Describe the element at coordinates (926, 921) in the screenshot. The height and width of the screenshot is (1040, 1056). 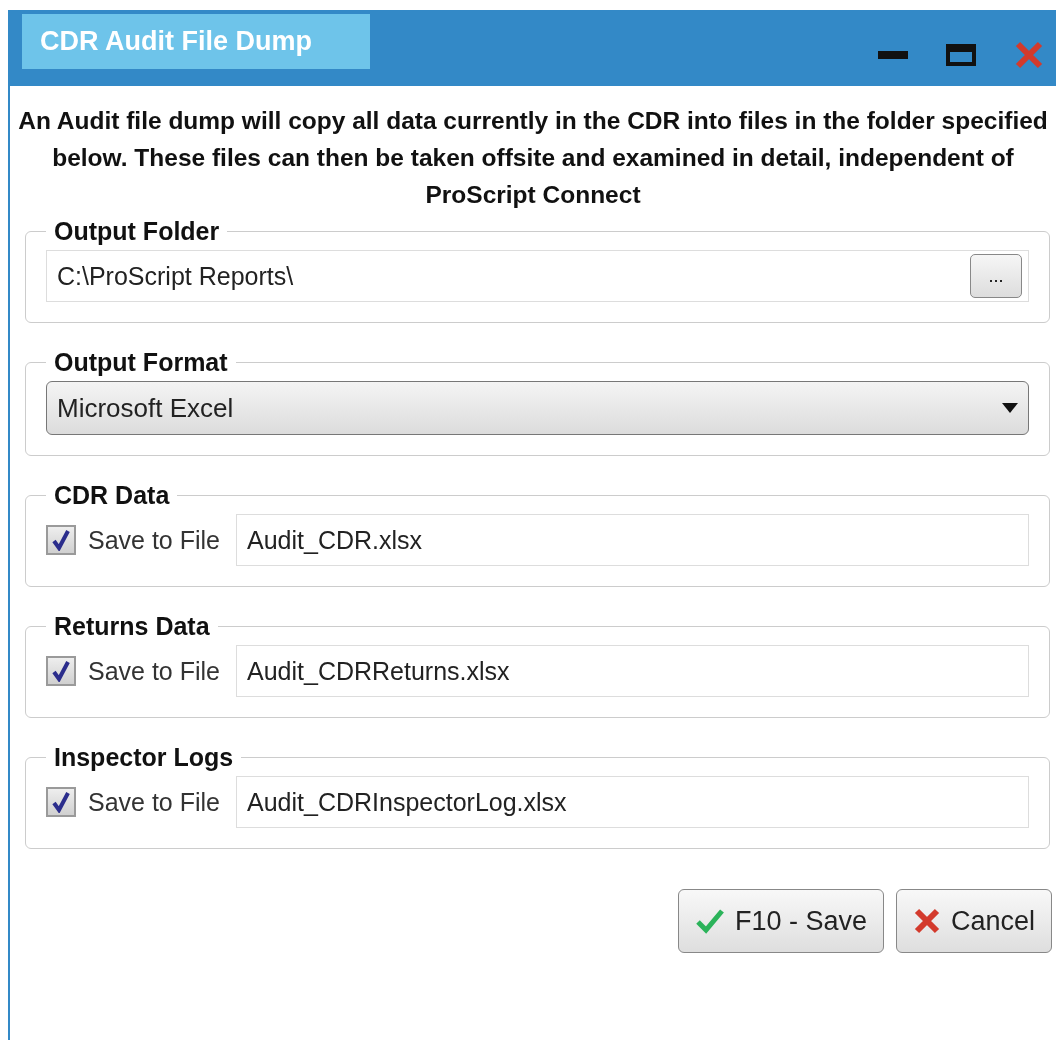
I see `close-icon` at that location.